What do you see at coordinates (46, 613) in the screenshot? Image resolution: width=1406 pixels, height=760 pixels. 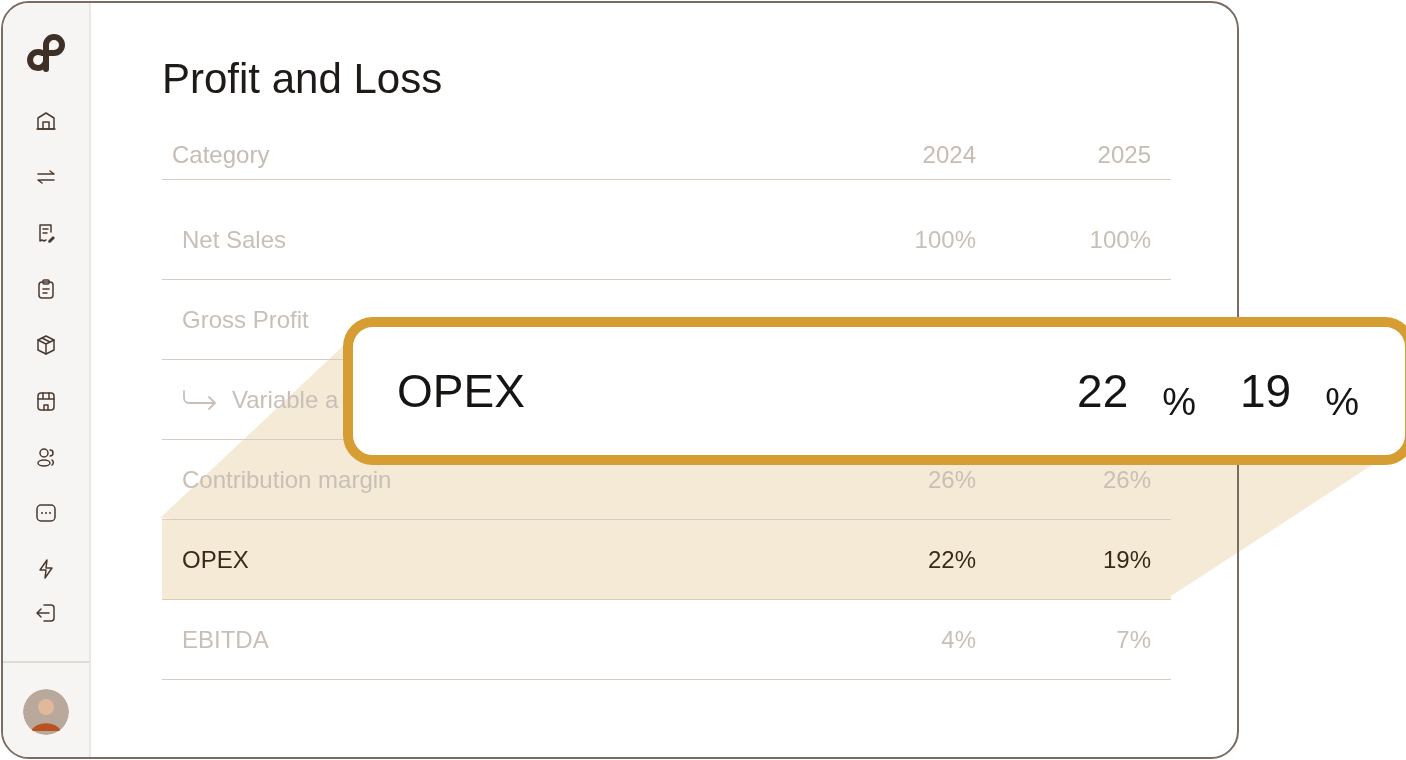 I see `logout-icon` at bounding box center [46, 613].